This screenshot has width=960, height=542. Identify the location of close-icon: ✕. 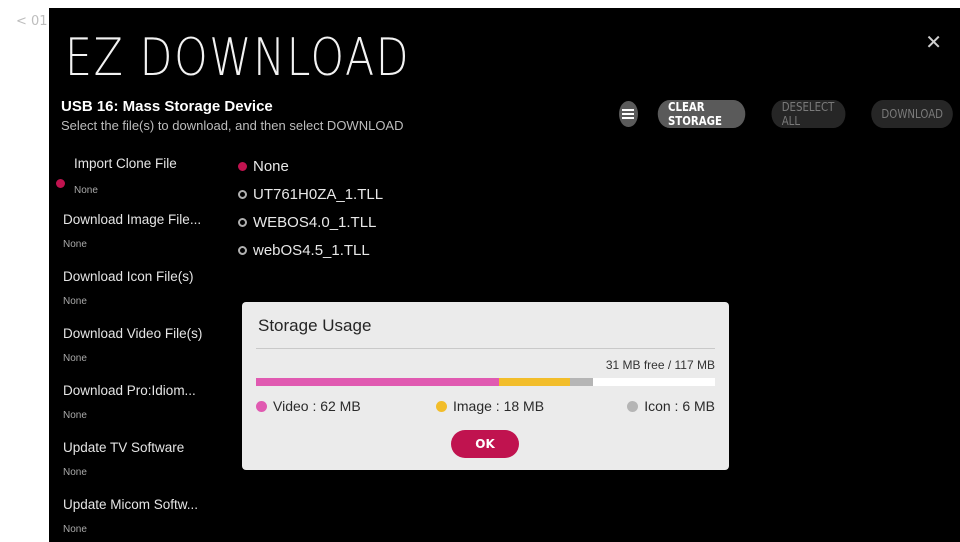
(933, 42).